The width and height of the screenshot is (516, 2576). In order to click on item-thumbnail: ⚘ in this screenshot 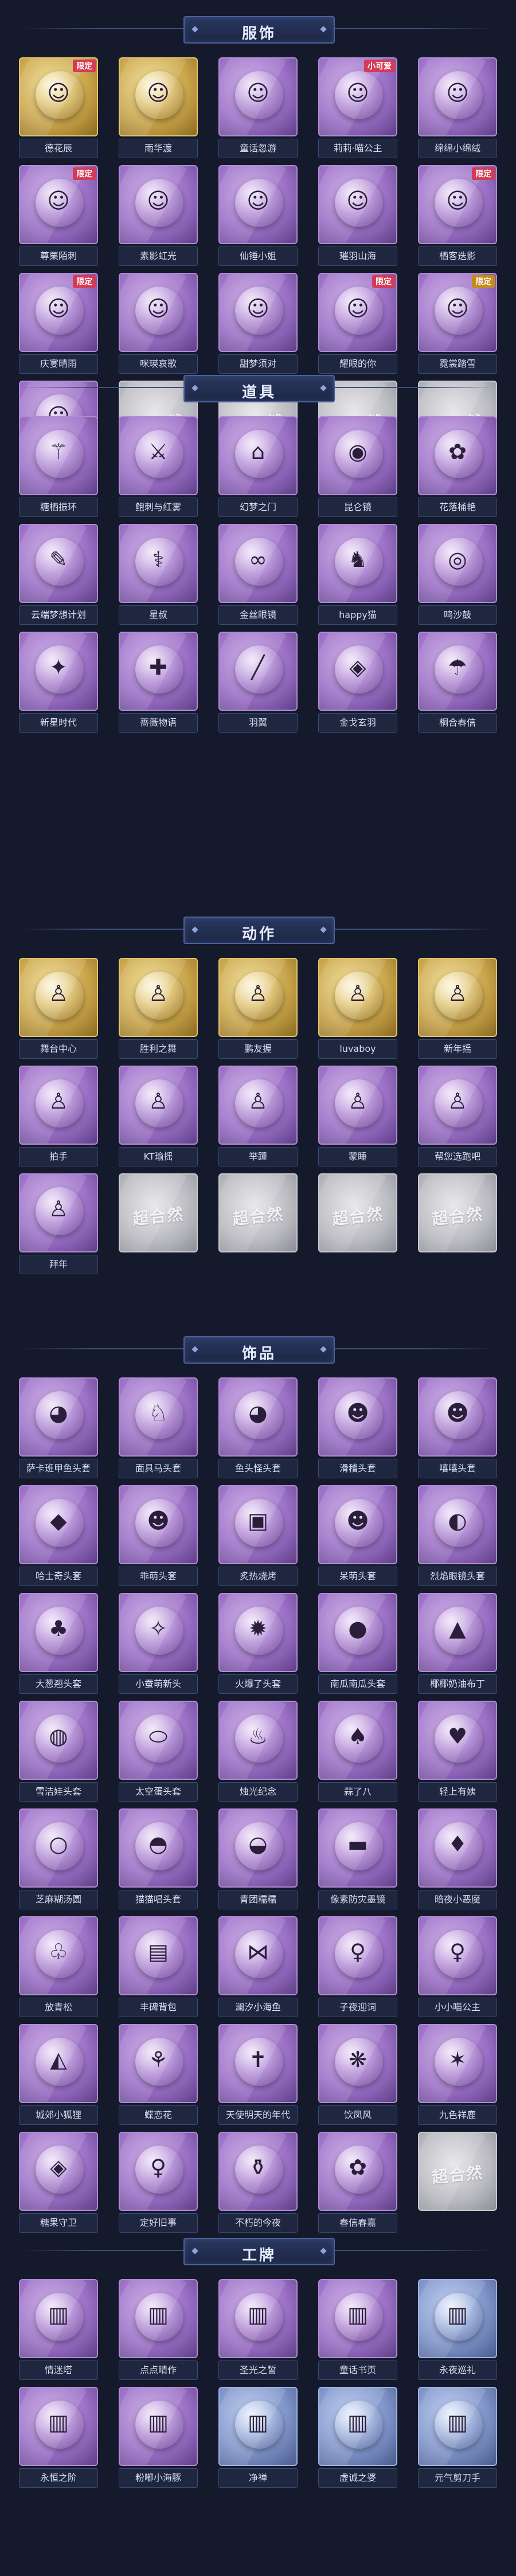, I will do `click(158, 2063)`.